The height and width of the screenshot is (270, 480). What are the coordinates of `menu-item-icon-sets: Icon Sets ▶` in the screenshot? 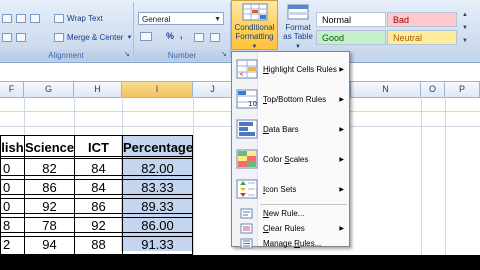 It's located at (290, 189).